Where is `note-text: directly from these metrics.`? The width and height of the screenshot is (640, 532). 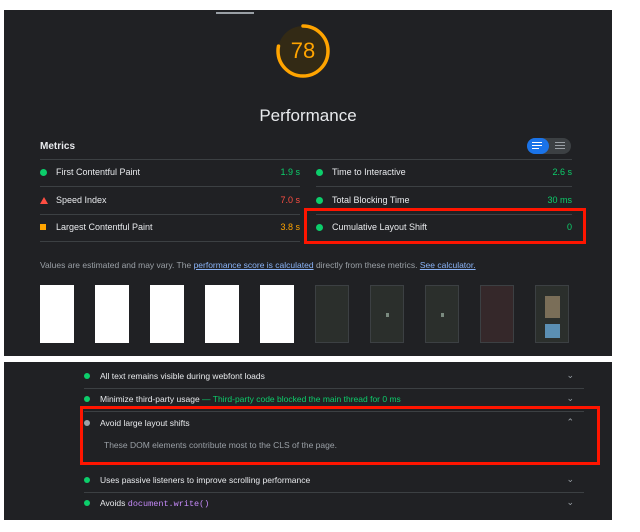
note-text: directly from these metrics. is located at coordinates (366, 265).